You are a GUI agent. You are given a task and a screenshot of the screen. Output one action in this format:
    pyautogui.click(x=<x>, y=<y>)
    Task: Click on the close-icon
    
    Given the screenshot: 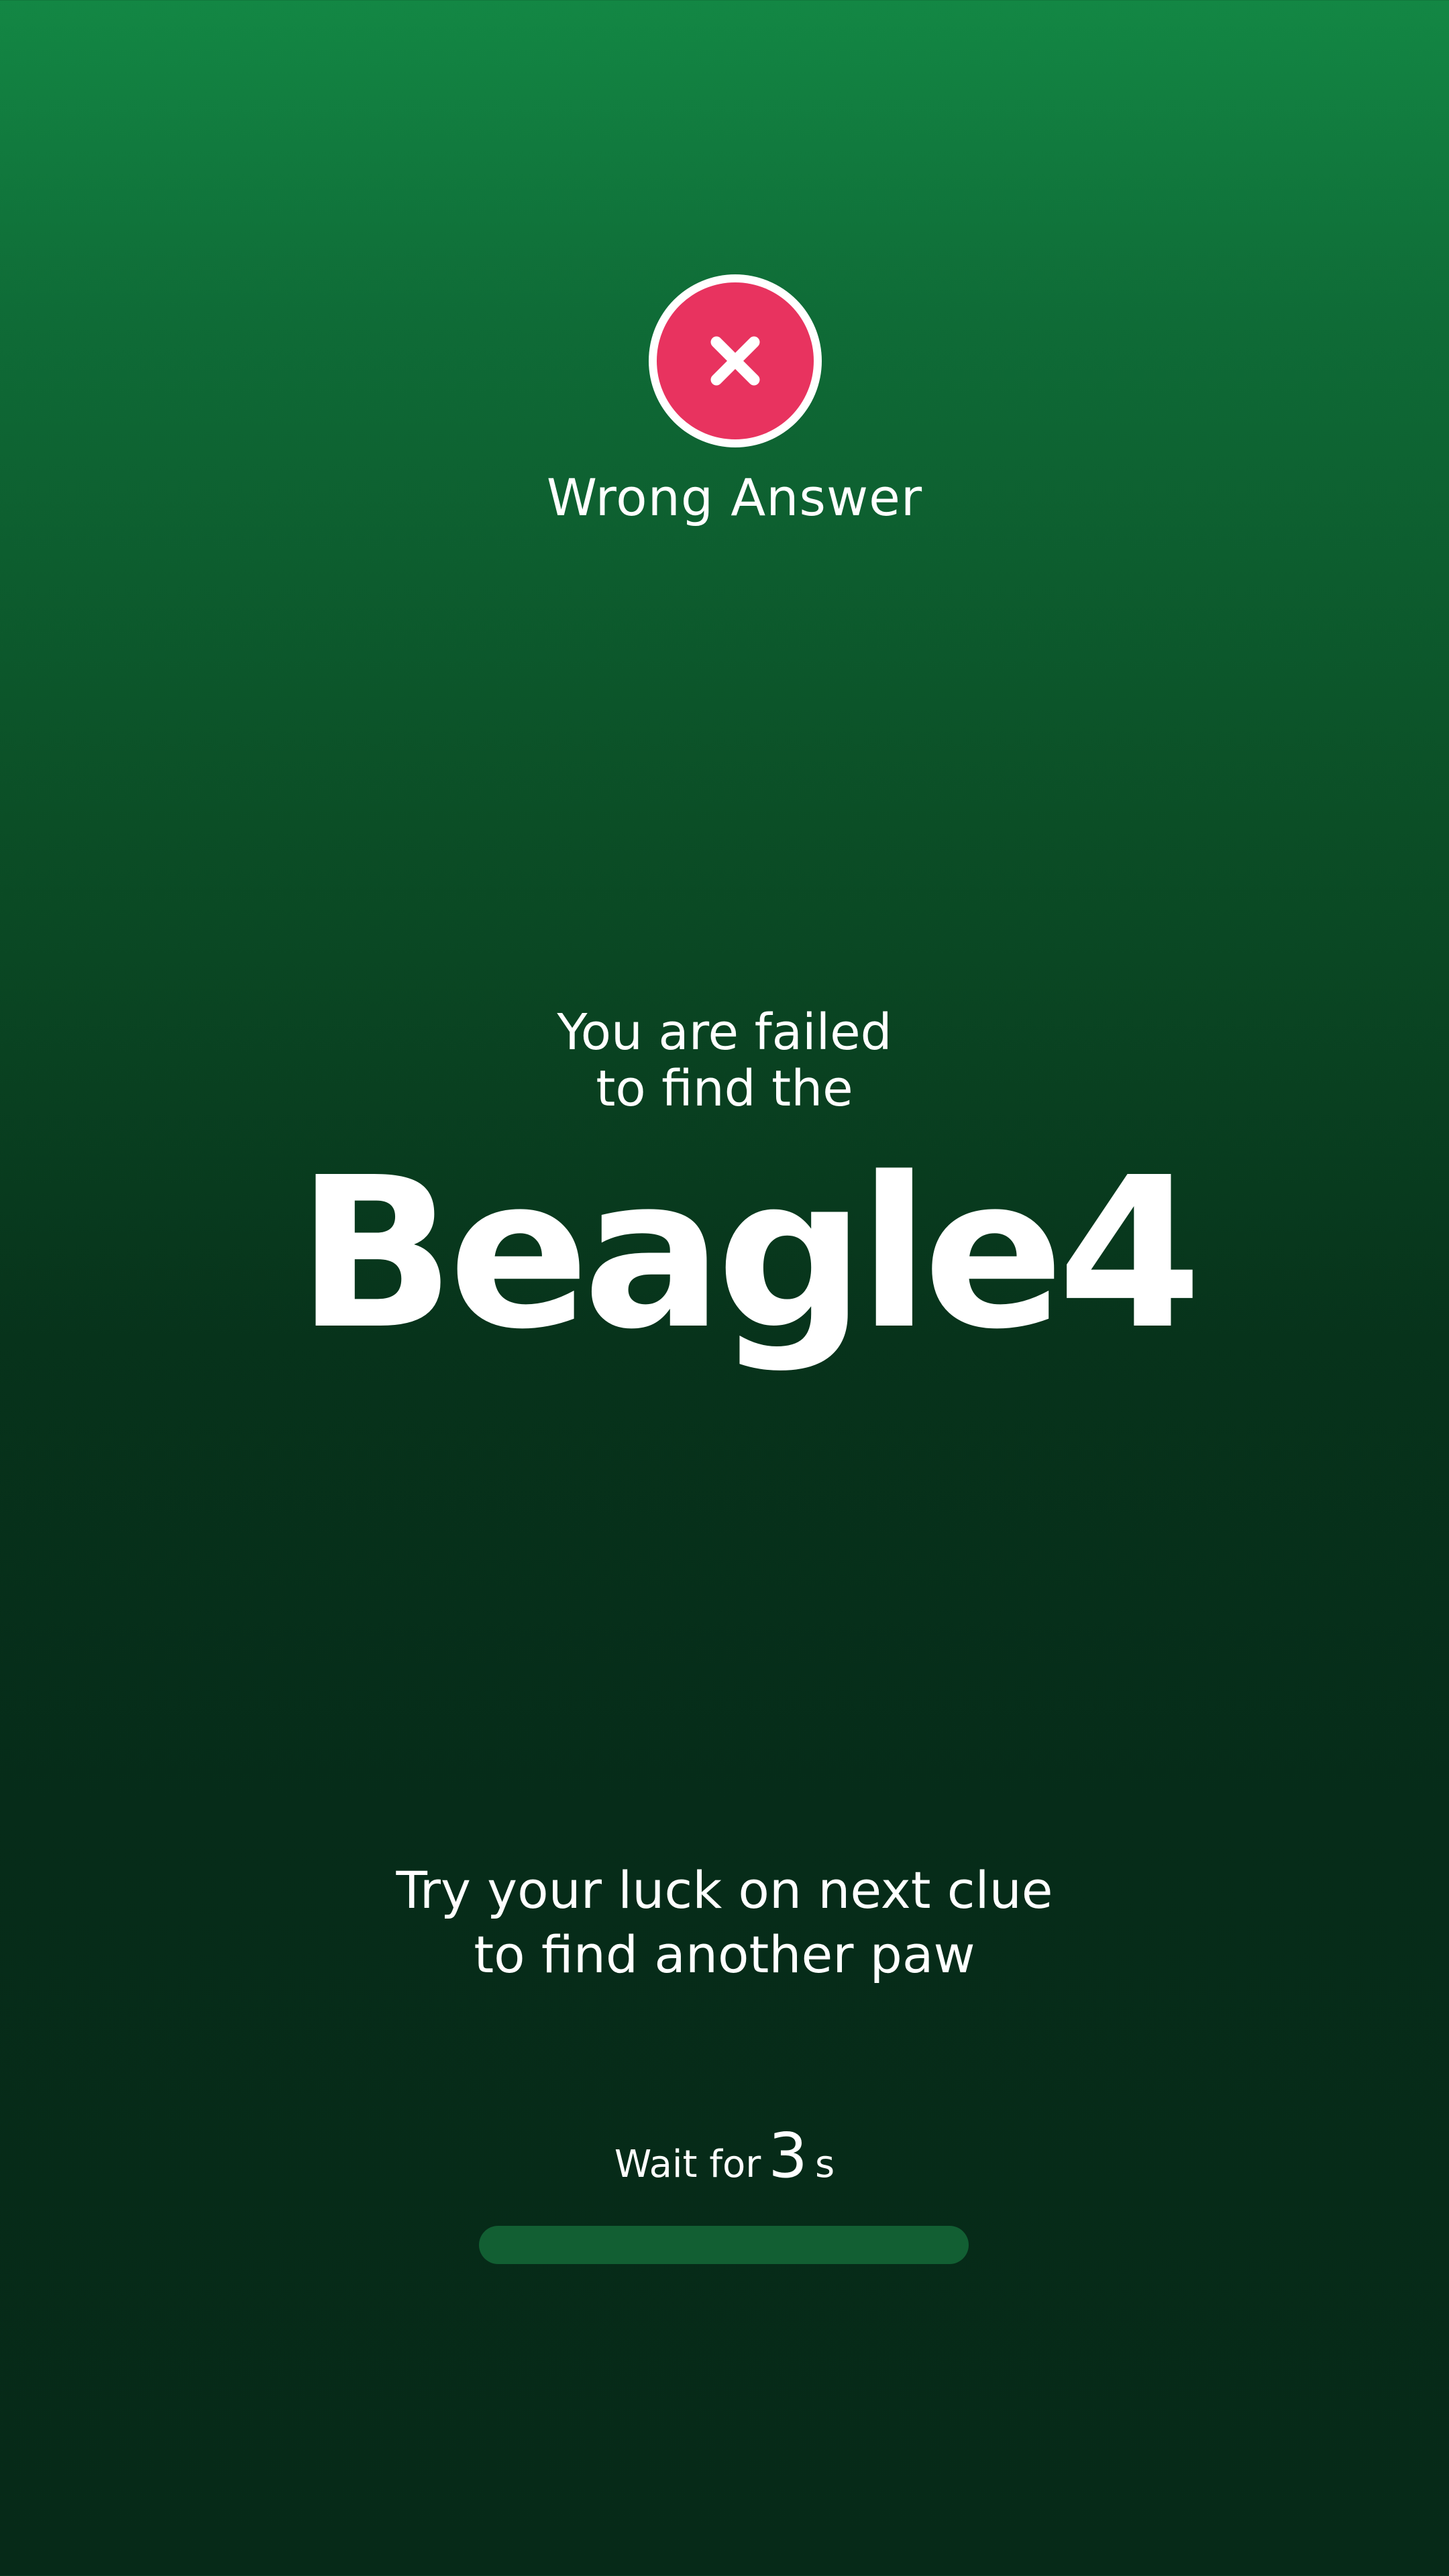 What is the action you would take?
    pyautogui.click(x=735, y=360)
    